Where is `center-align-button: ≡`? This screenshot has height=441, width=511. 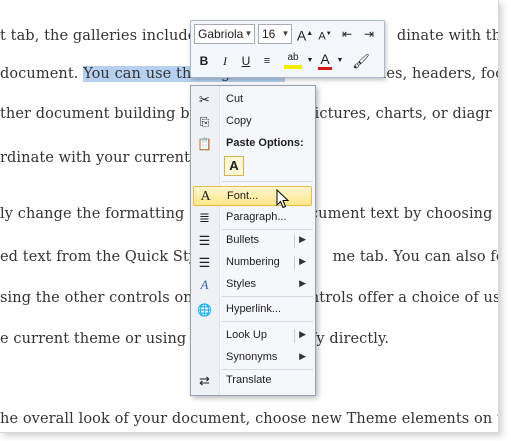 center-align-button: ≡ is located at coordinates (267, 61).